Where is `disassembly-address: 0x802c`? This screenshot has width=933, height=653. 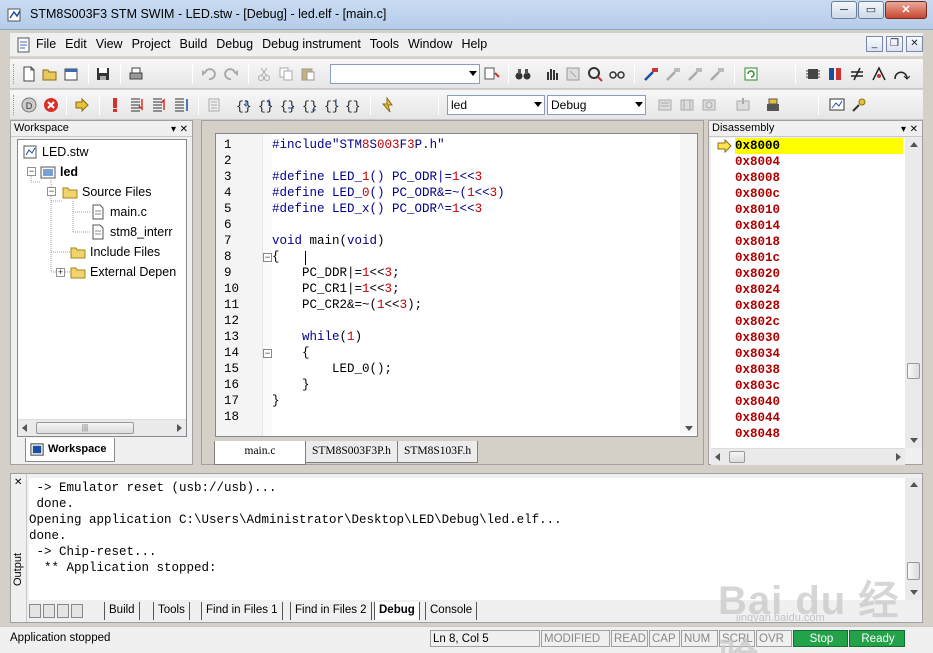
disassembly-address: 0x802c is located at coordinates (757, 322).